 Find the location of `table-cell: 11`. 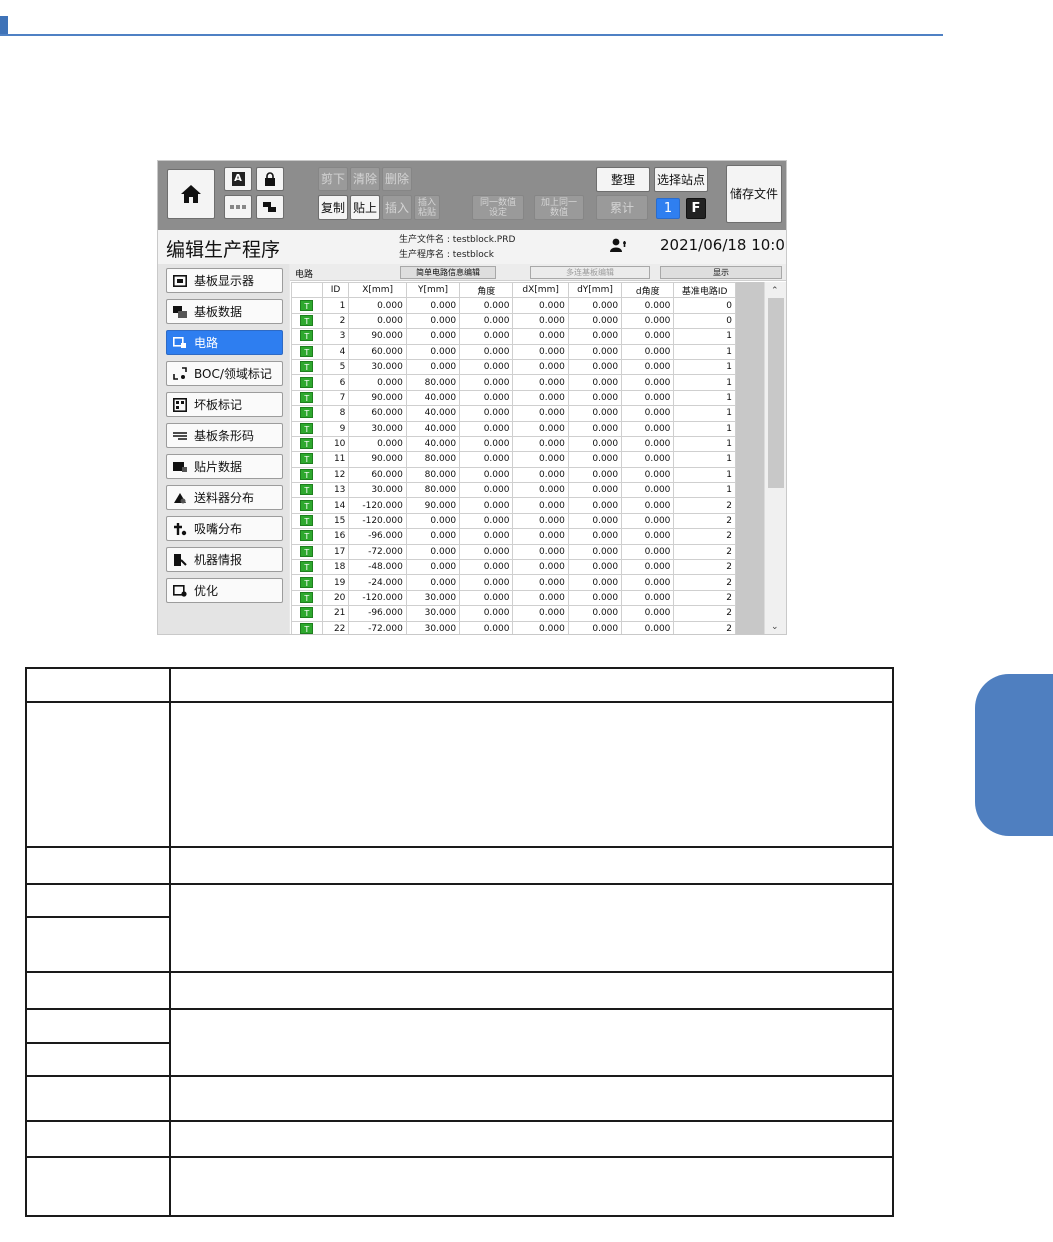

table-cell: 11 is located at coordinates (335, 459).